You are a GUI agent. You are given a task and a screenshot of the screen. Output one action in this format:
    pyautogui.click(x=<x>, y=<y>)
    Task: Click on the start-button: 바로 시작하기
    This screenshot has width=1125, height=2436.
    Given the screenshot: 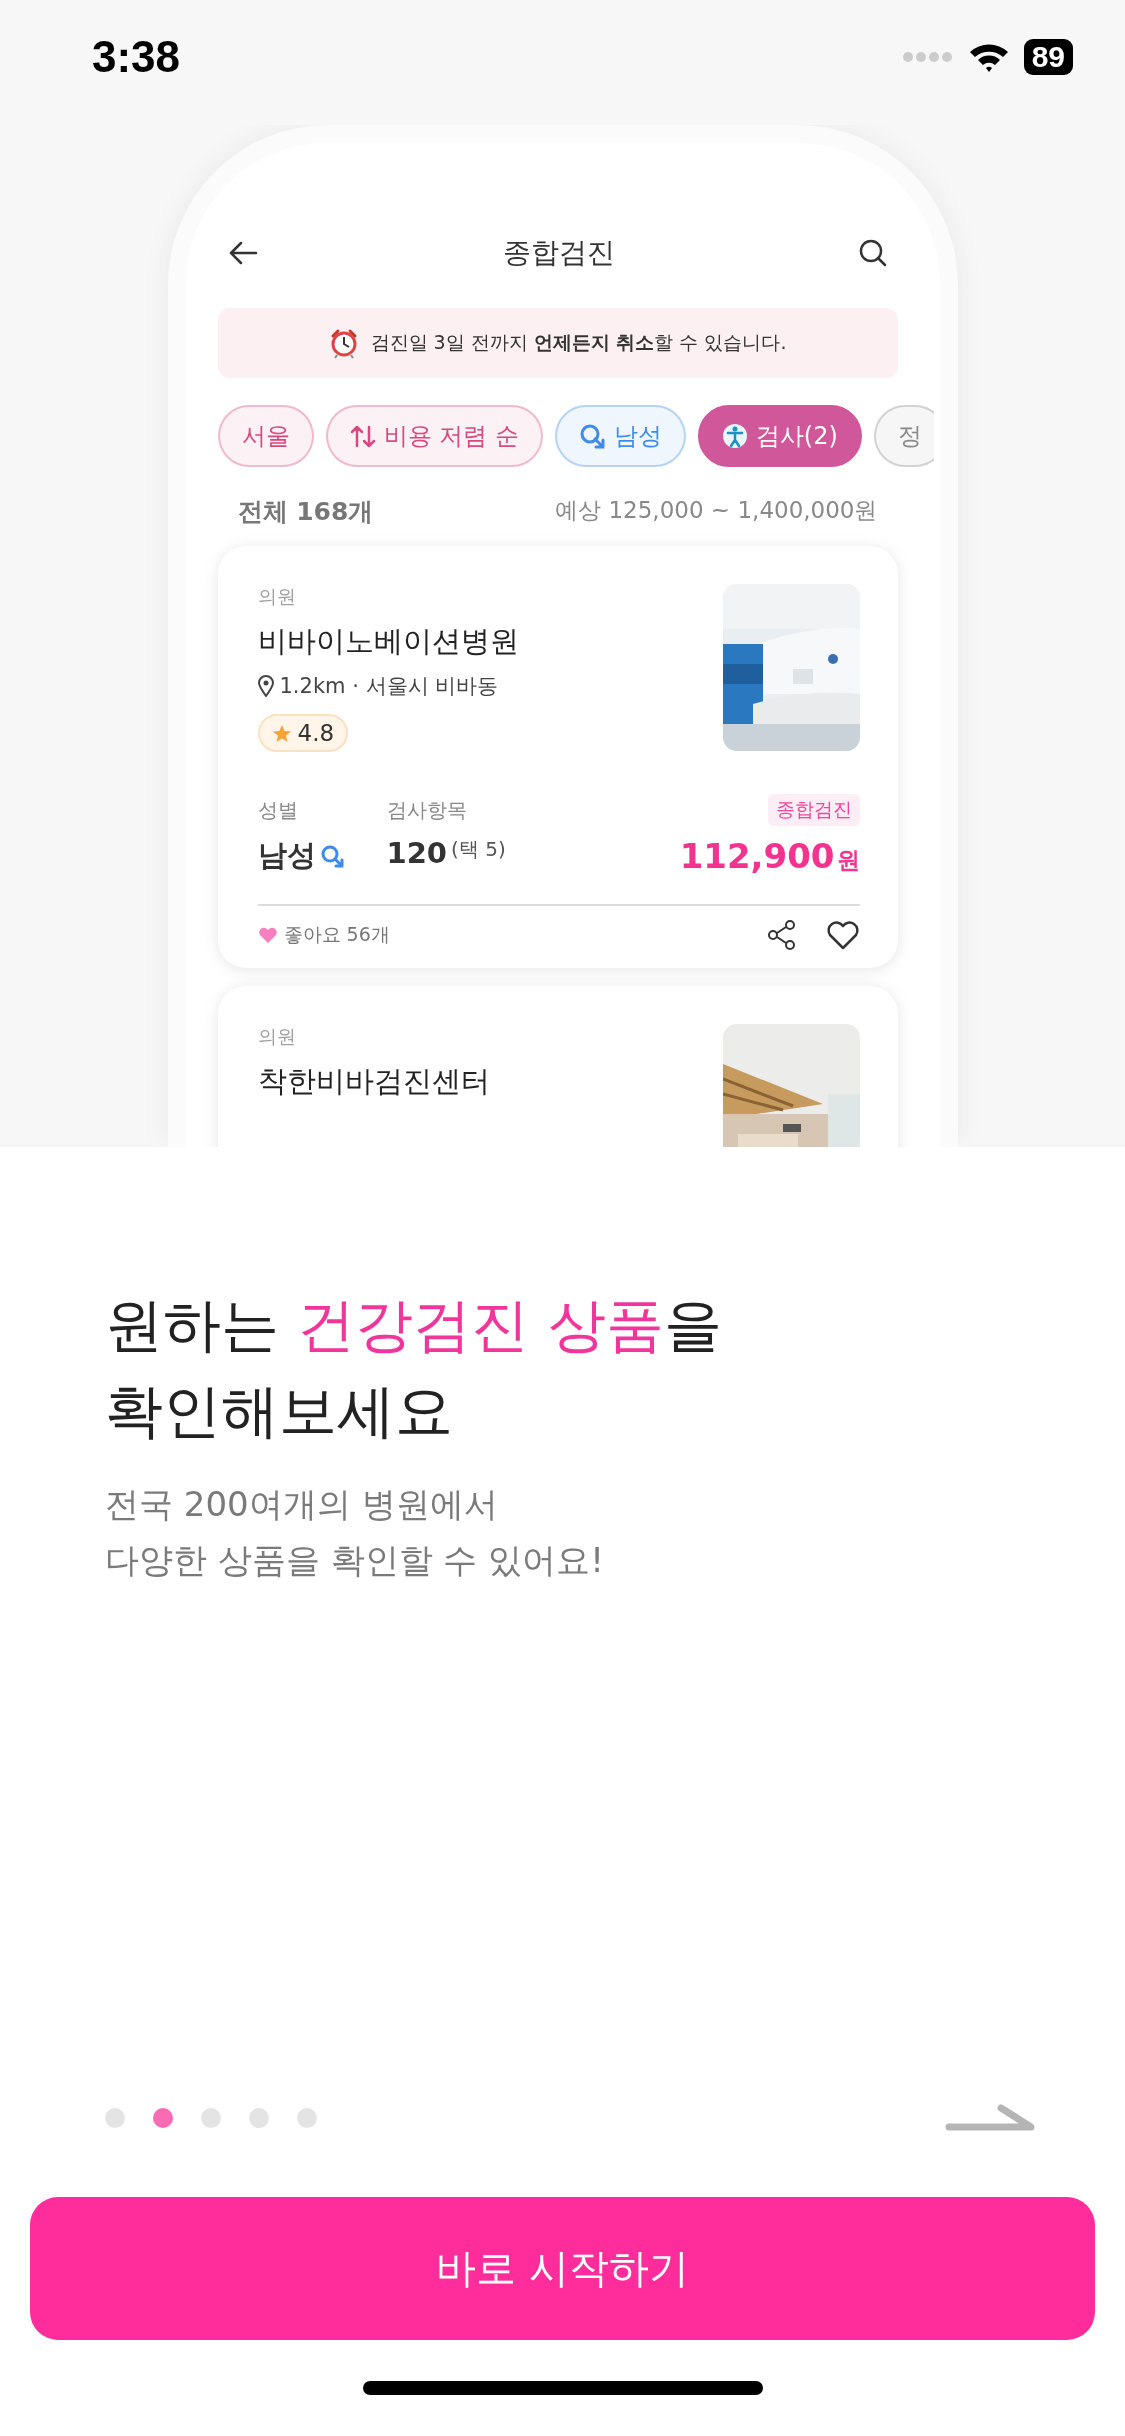 What is the action you would take?
    pyautogui.click(x=562, y=2268)
    